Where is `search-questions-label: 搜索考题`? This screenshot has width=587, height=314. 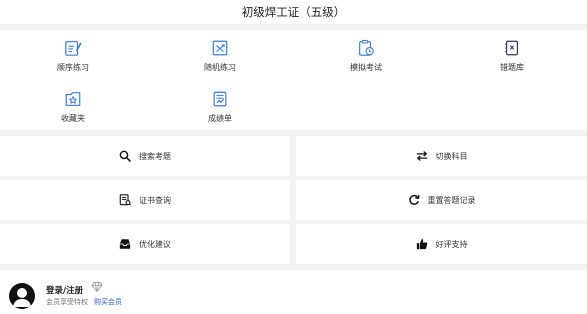 search-questions-label: 搜索考题 is located at coordinates (155, 156).